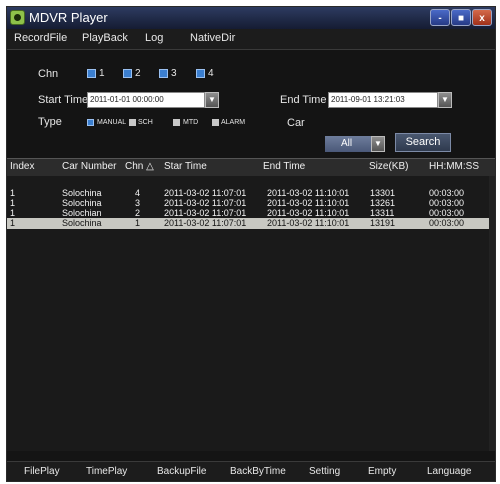 This screenshot has width=500, height=484. Describe the element at coordinates (258, 471) in the screenshot. I see `backbytime-button: BackByTime` at that location.